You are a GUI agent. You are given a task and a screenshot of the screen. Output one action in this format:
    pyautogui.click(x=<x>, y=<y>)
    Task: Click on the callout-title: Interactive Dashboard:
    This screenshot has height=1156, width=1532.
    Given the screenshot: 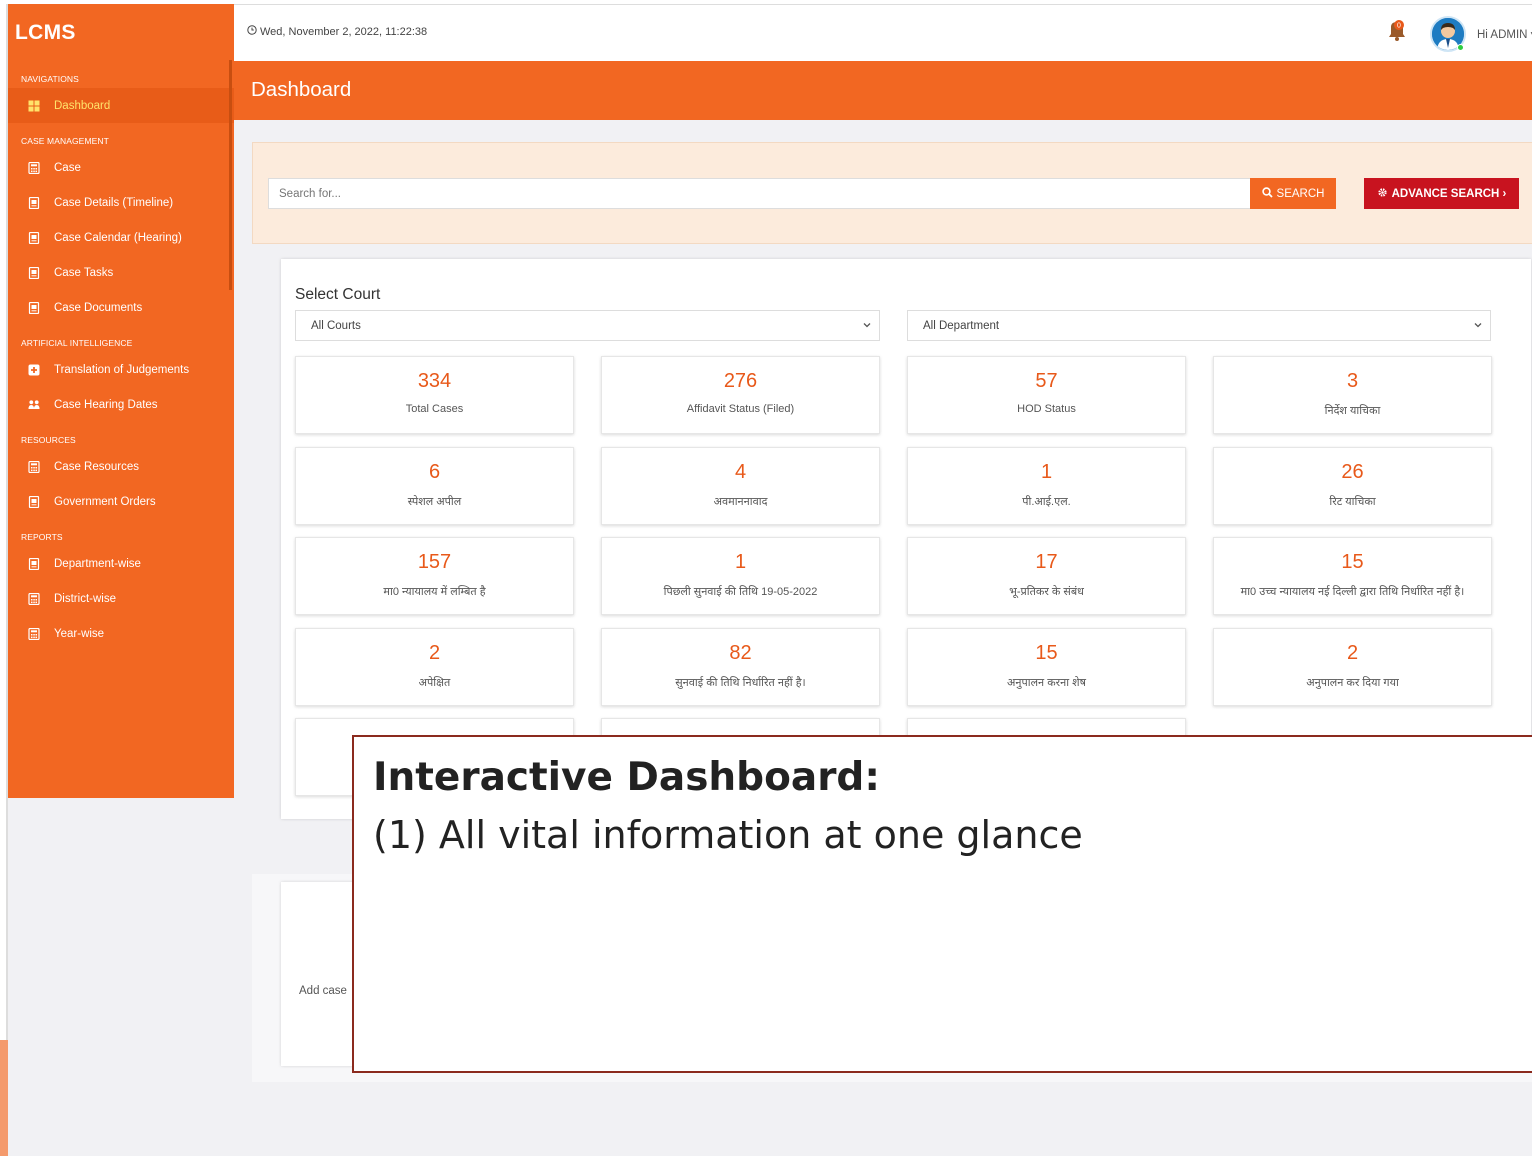 What is the action you would take?
    pyautogui.click(x=626, y=777)
    